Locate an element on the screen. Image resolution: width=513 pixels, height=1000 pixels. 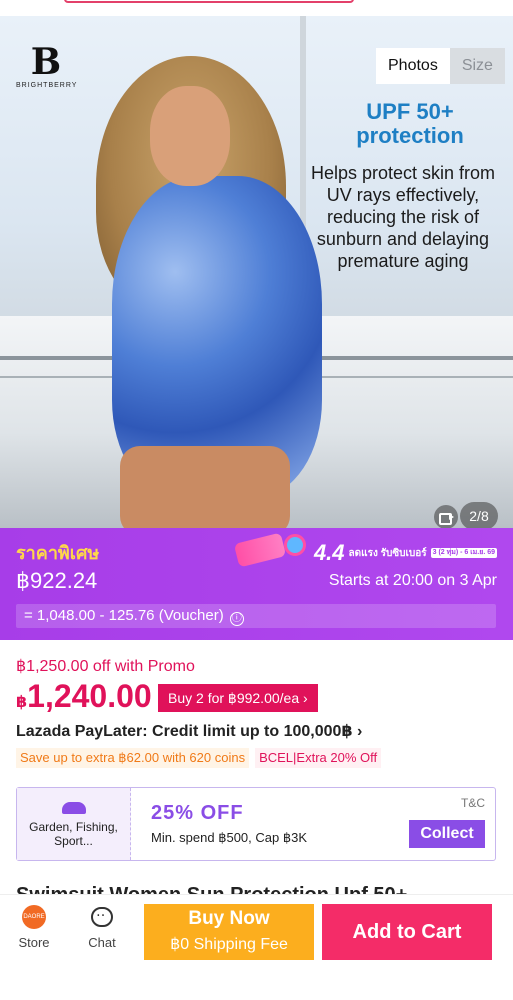
model-face is located at coordinates (190, 136).